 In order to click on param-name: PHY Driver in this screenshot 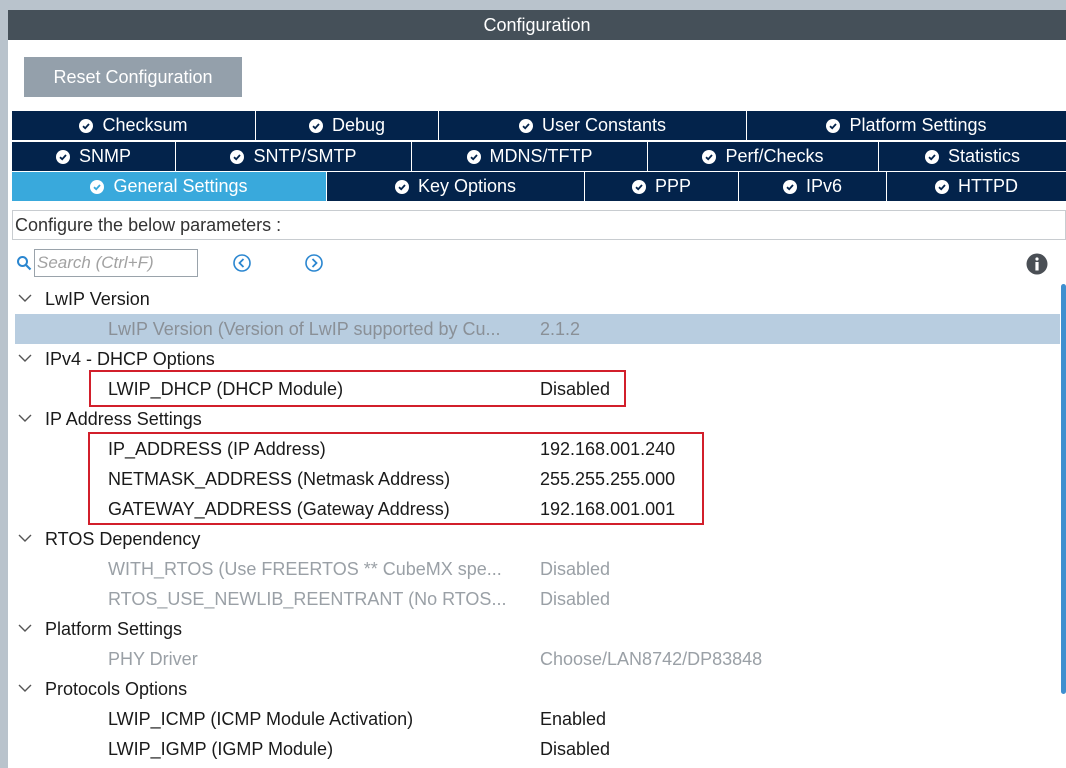, I will do `click(153, 658)`.